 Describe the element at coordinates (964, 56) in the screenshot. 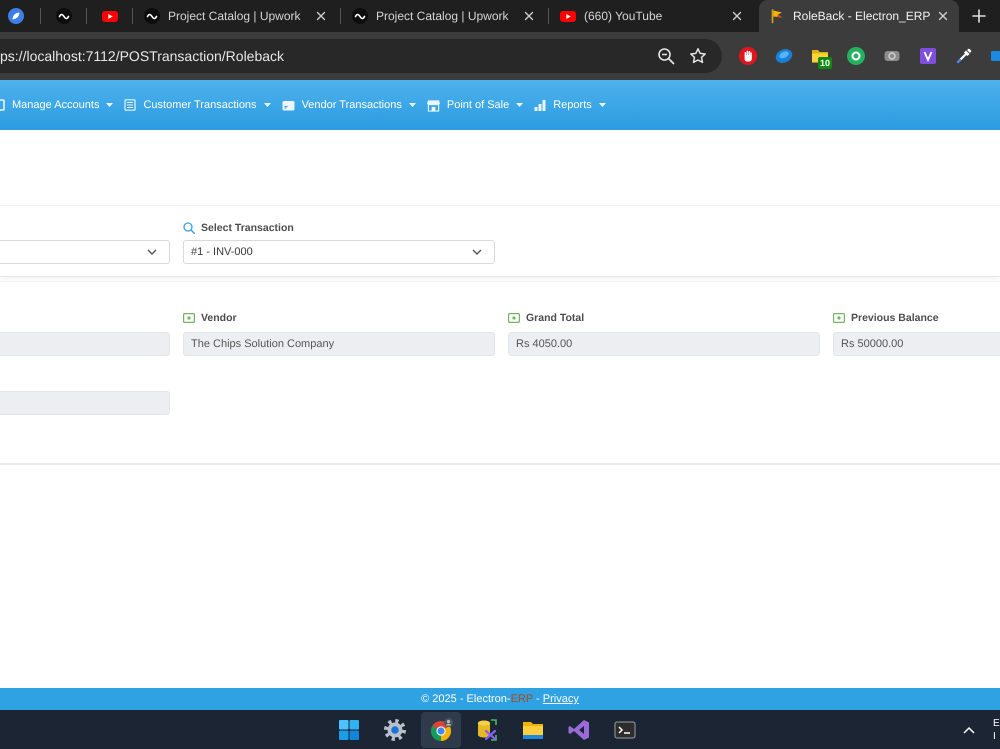

I see `eyedropper-icon` at that location.